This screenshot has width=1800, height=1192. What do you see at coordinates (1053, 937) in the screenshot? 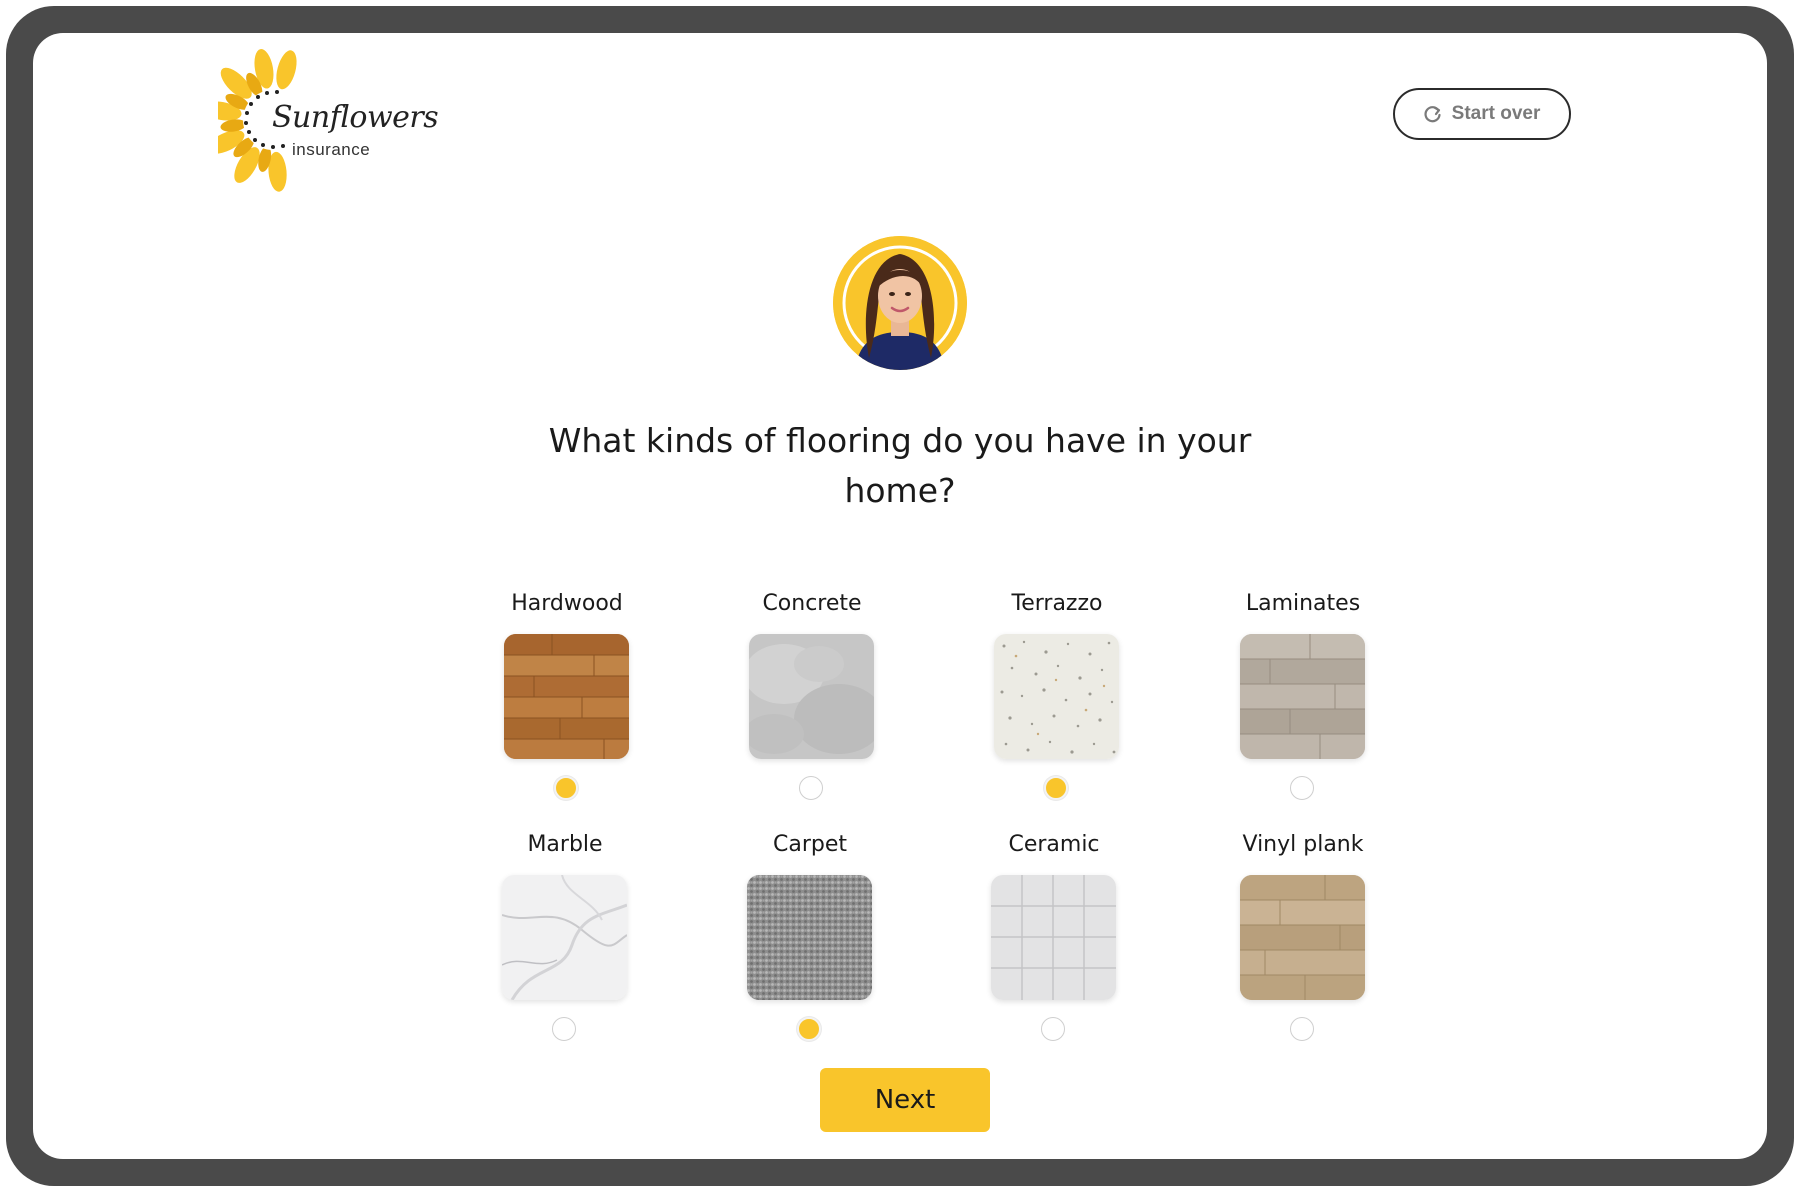
I see `ceramic-swatch` at bounding box center [1053, 937].